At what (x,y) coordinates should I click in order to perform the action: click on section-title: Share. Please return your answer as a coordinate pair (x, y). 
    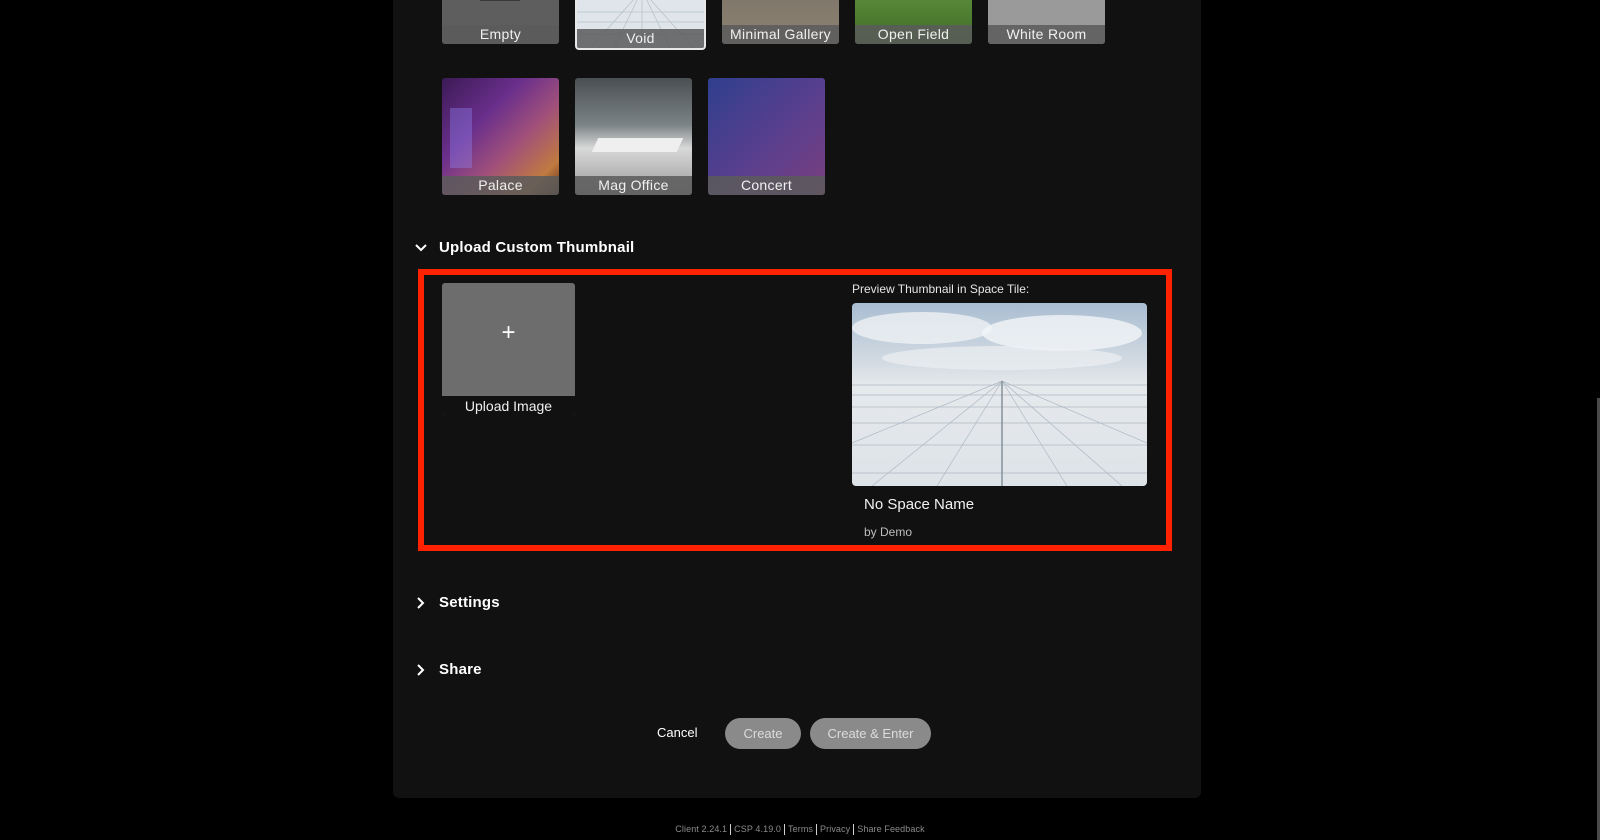
    Looking at the image, I should click on (460, 669).